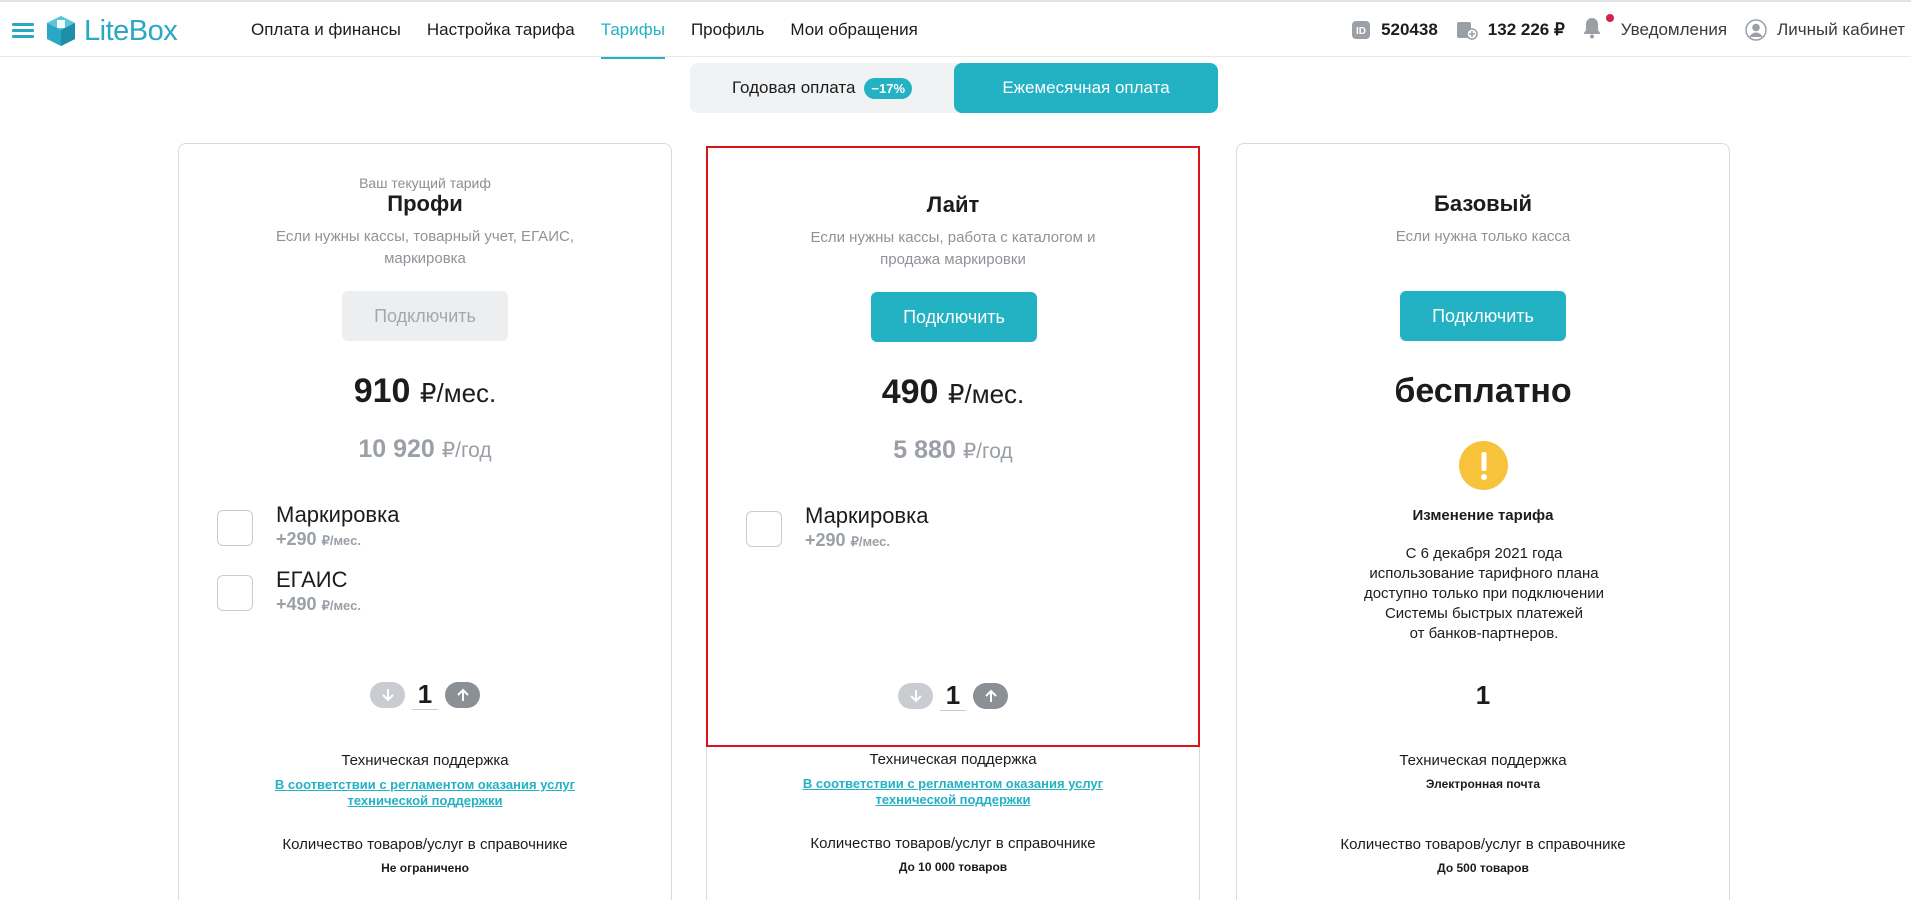 This screenshot has width=1911, height=900. I want to click on warning-title: Изменение тарифа, so click(1483, 515).